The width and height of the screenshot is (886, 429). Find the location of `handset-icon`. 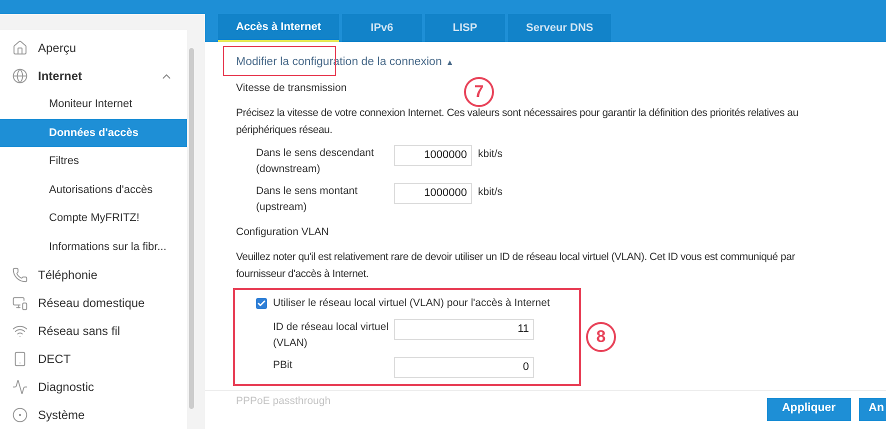

handset-icon is located at coordinates (20, 359).